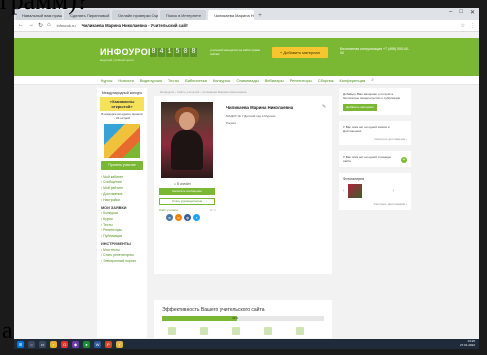 This screenshot has width=487, height=355. Describe the element at coordinates (187, 191) in the screenshot. I see `send-message-button: Написать сообщение` at that location.